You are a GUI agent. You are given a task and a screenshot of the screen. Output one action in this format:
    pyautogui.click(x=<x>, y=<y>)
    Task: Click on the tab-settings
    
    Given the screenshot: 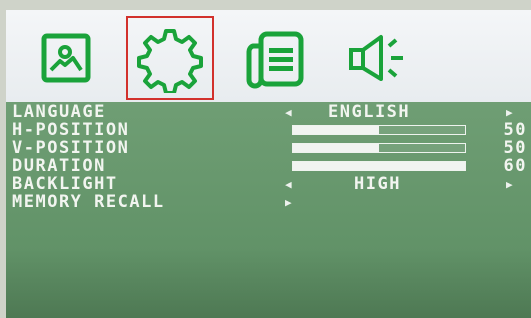 What is the action you would take?
    pyautogui.click(x=170, y=58)
    